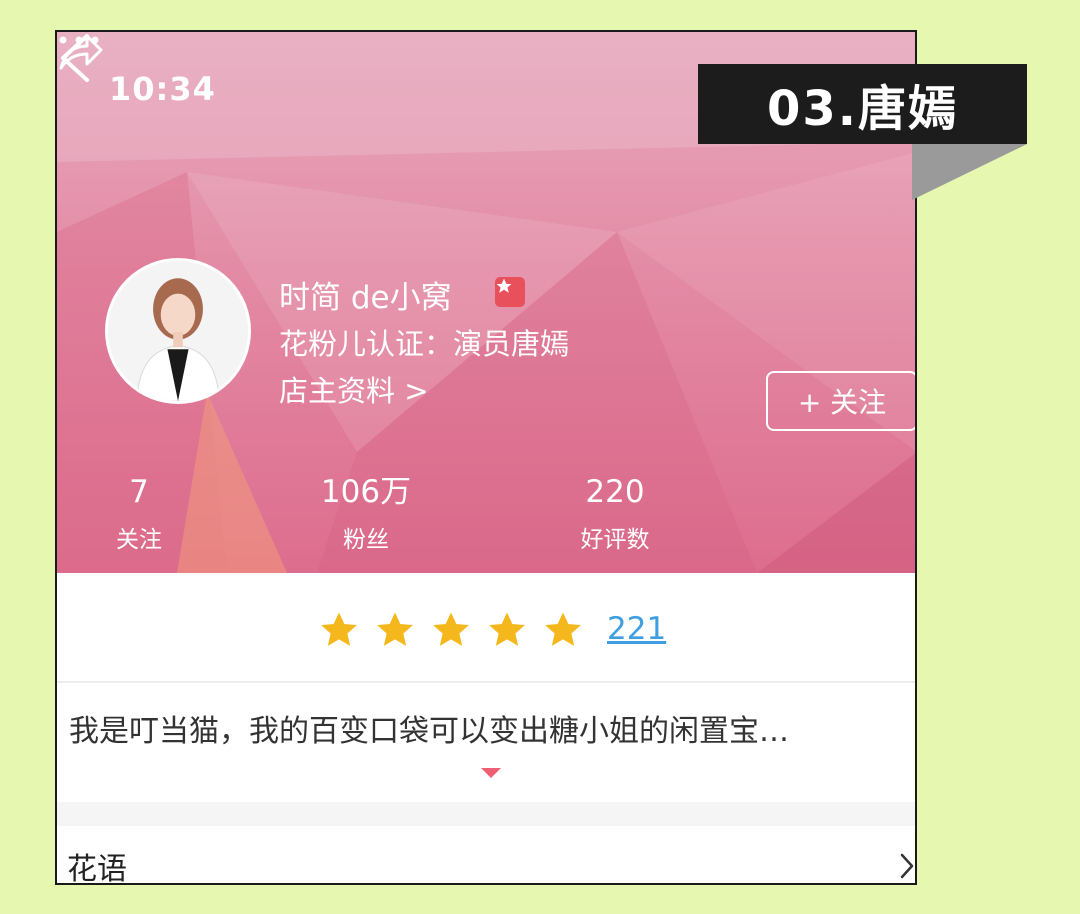 This screenshot has height=914, width=1080. I want to click on stat-following: 7 关注, so click(139, 513).